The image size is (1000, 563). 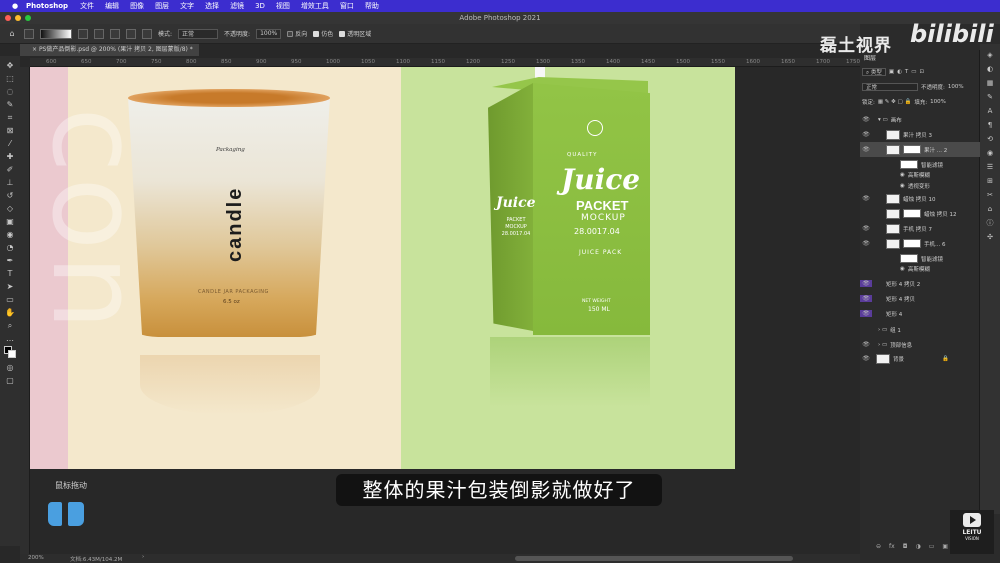 What do you see at coordinates (990, 209) in the screenshot?
I see `libraries-icon: ⌂` at bounding box center [990, 209].